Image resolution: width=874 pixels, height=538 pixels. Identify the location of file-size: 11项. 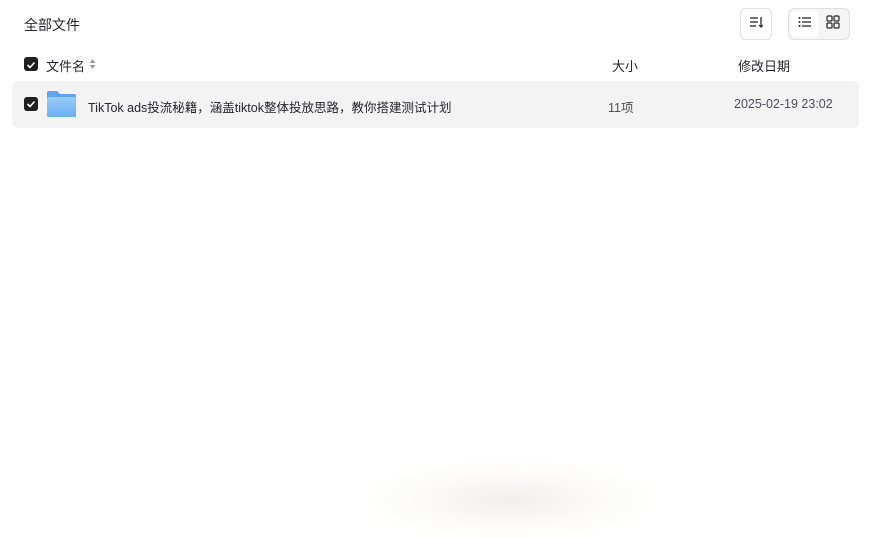
(621, 108).